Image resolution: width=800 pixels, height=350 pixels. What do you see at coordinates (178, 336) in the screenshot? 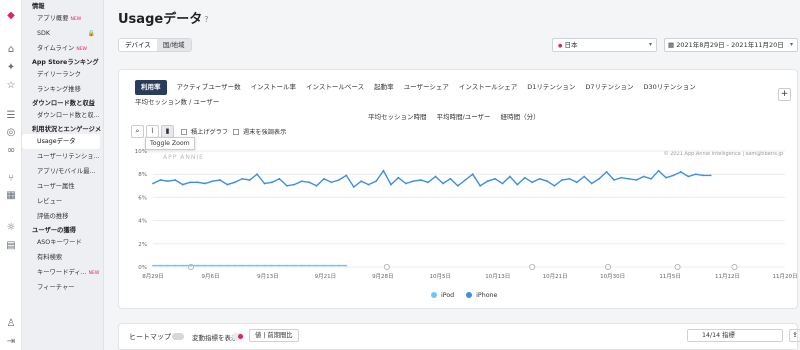
I see `heatmap-toggle` at bounding box center [178, 336].